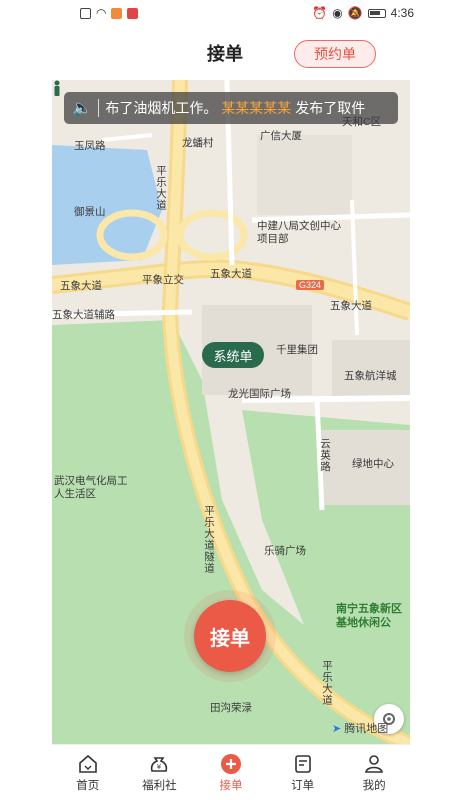 This screenshot has height=800, width=450. I want to click on map-label-qianli: 千里集团, so click(297, 350).